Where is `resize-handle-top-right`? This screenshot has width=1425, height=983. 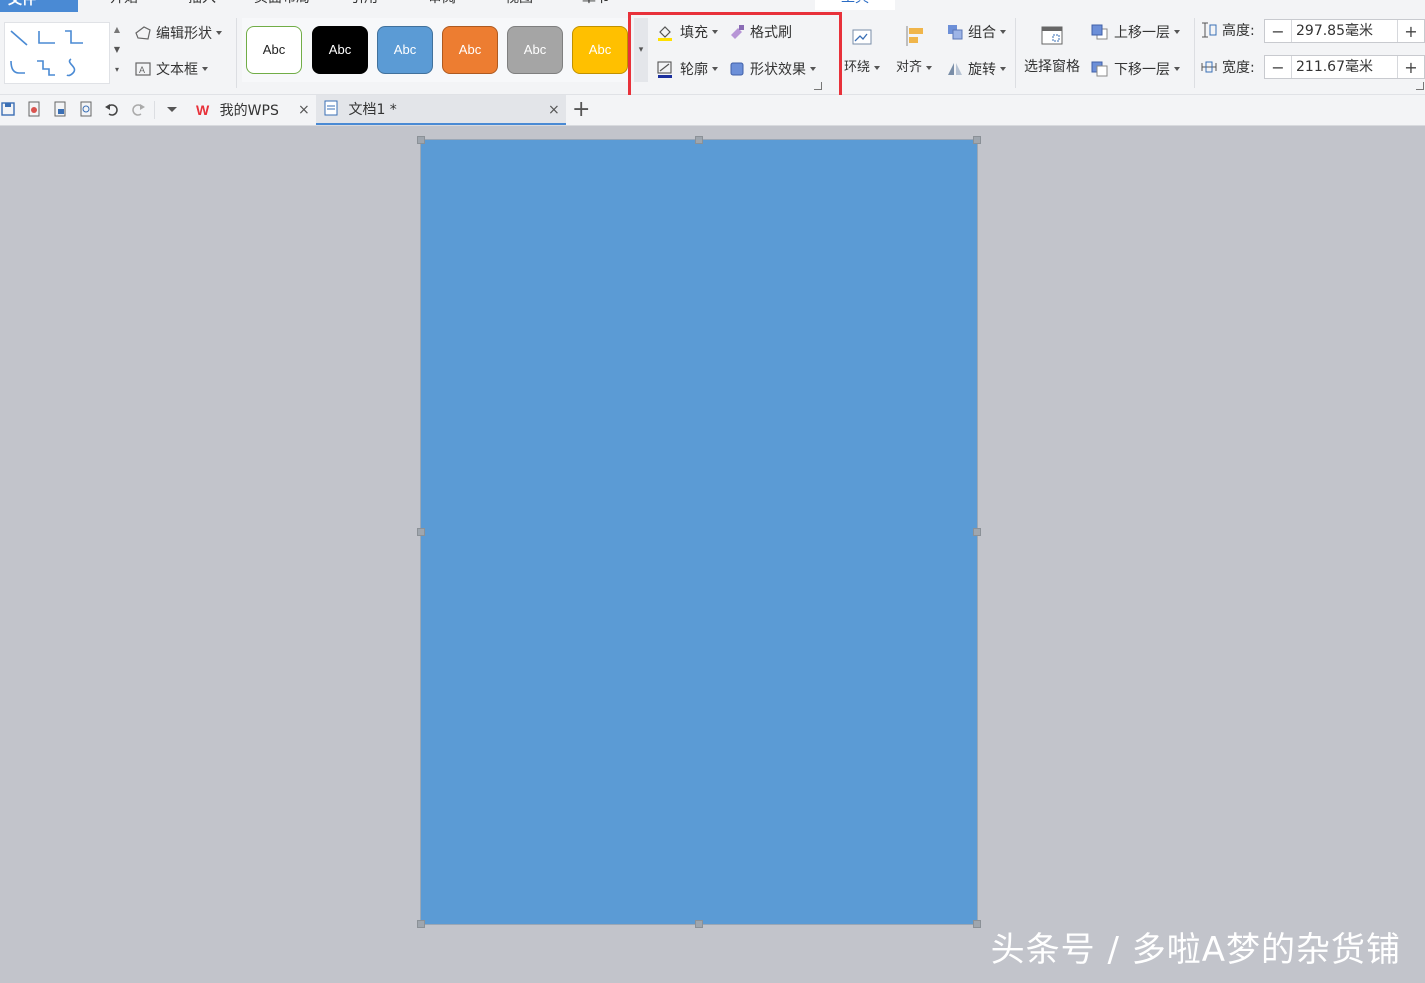
resize-handle-top-right is located at coordinates (977, 140).